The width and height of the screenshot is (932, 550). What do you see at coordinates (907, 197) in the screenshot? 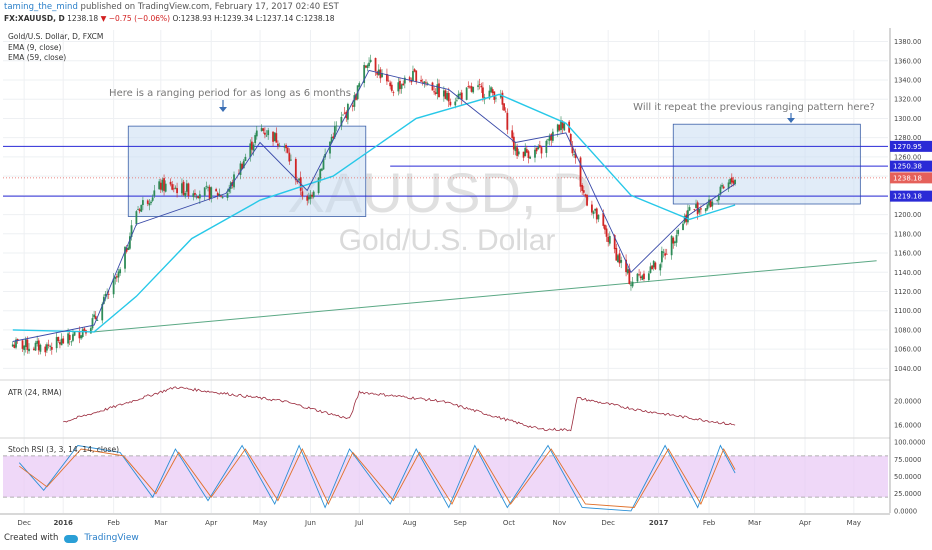
I see `price-badge-label: 1219.18` at bounding box center [907, 197].